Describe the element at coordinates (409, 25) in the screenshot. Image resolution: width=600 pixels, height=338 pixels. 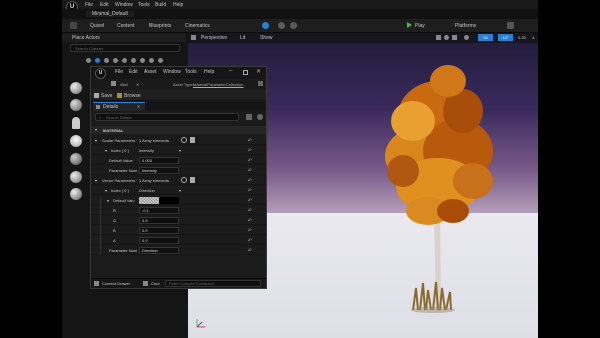
I see `play-icon` at that location.